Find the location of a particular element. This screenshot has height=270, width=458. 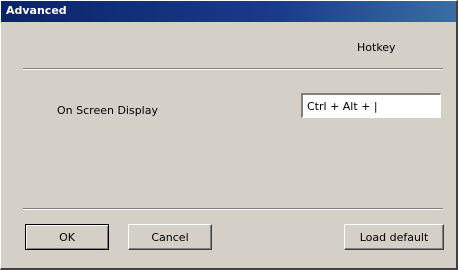

ok-button: OK is located at coordinates (67, 237).